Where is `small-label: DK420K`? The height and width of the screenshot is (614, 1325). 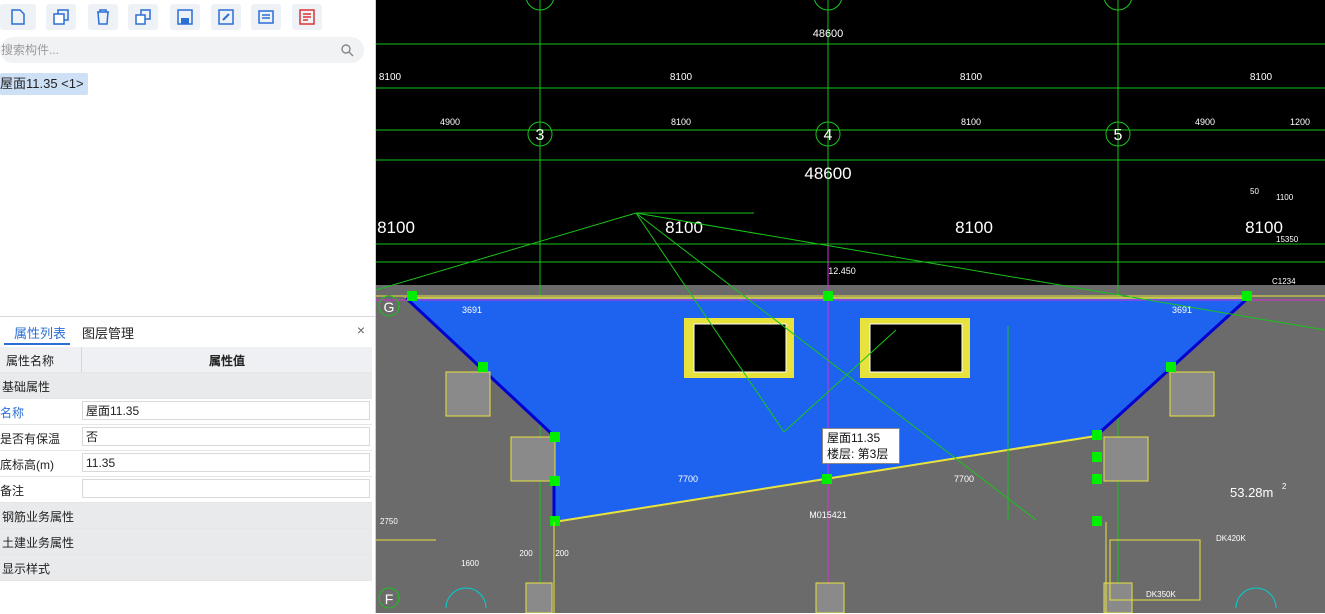
small-label: DK420K is located at coordinates (1231, 538).